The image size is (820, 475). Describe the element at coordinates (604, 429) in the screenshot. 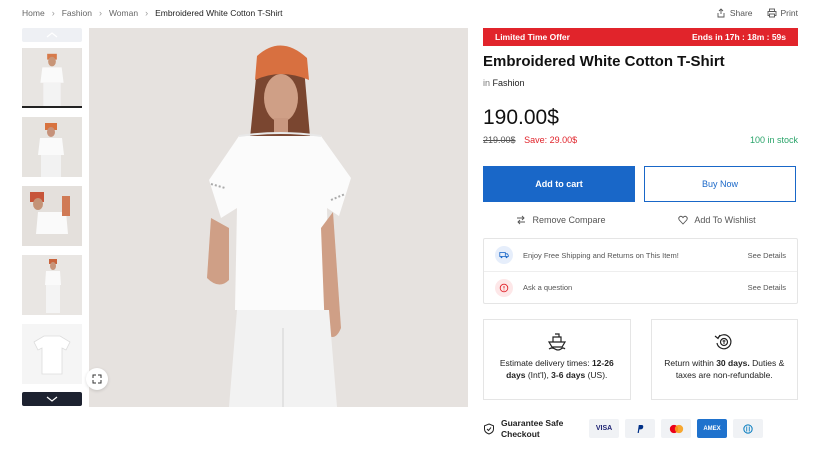

I see `visa-icon: VISA` at that location.